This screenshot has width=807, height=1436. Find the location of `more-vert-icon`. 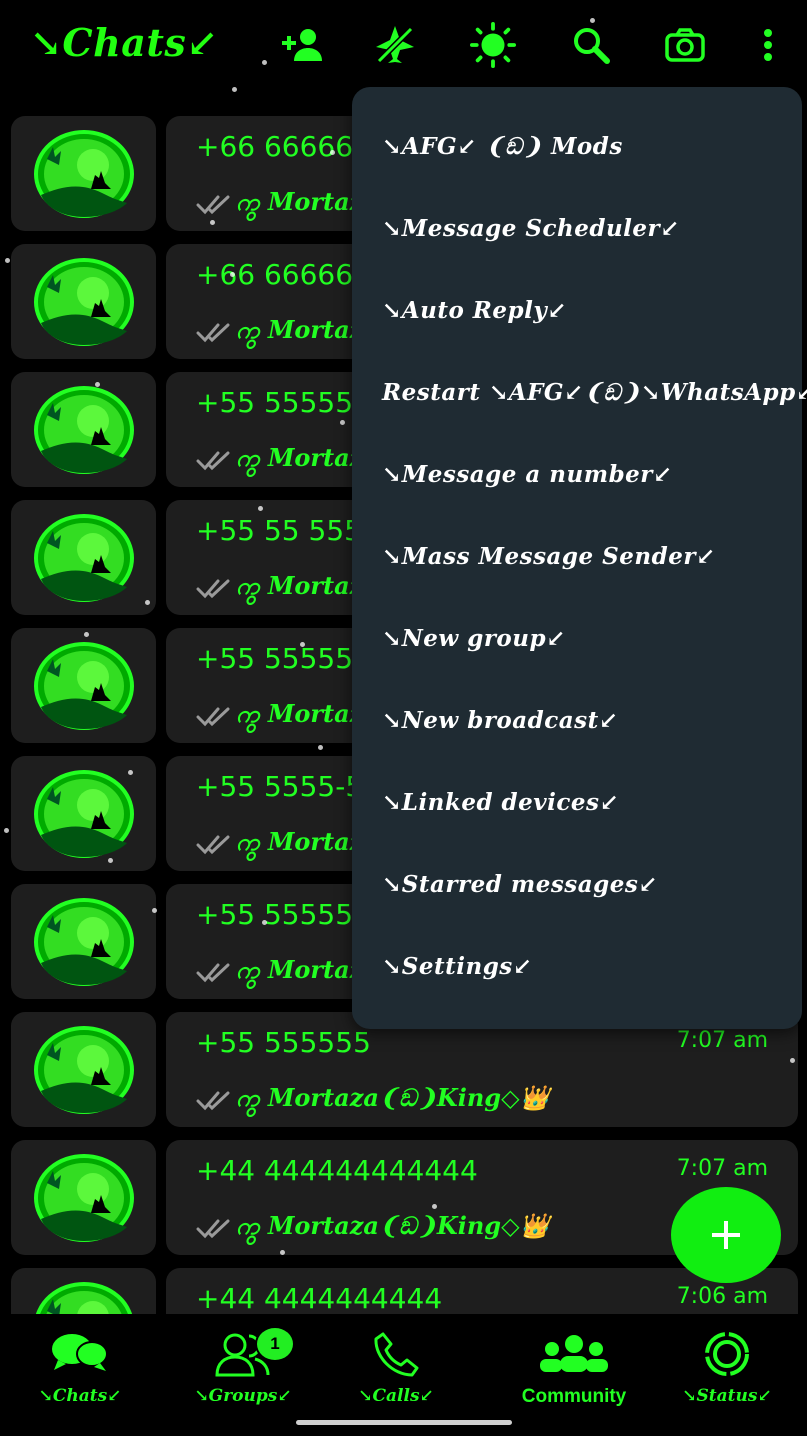

more-vert-icon is located at coordinates (768, 45).